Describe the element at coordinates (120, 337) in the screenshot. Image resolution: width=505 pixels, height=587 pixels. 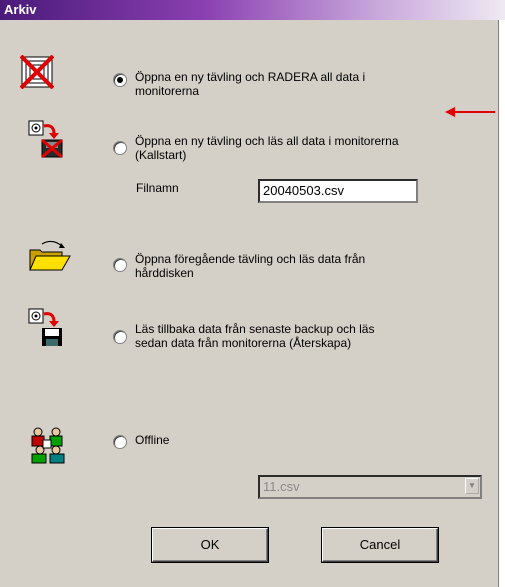
I see `radio-restore-backup` at that location.